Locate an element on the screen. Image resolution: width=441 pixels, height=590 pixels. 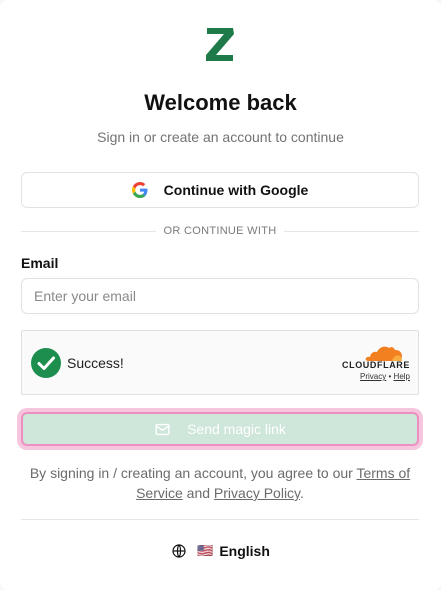
continue-with-google-button: Continue with Google is located at coordinates (220, 190).